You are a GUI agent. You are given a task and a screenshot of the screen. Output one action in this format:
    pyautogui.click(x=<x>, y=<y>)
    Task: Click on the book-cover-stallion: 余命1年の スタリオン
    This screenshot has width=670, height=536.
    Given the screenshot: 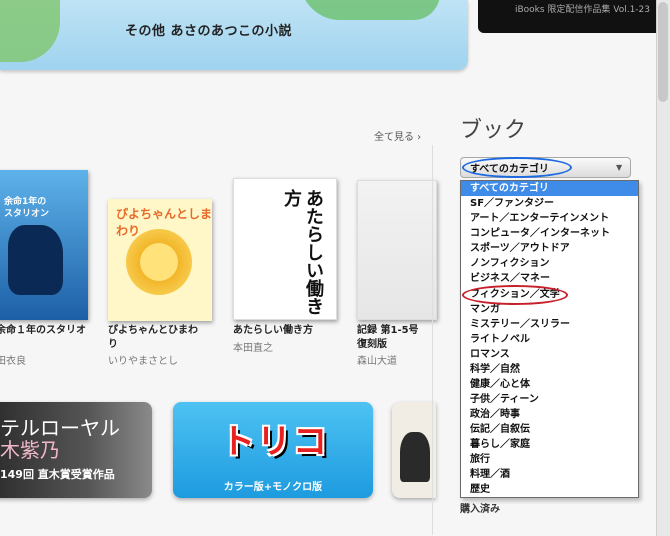 What is the action you would take?
    pyautogui.click(x=44, y=245)
    